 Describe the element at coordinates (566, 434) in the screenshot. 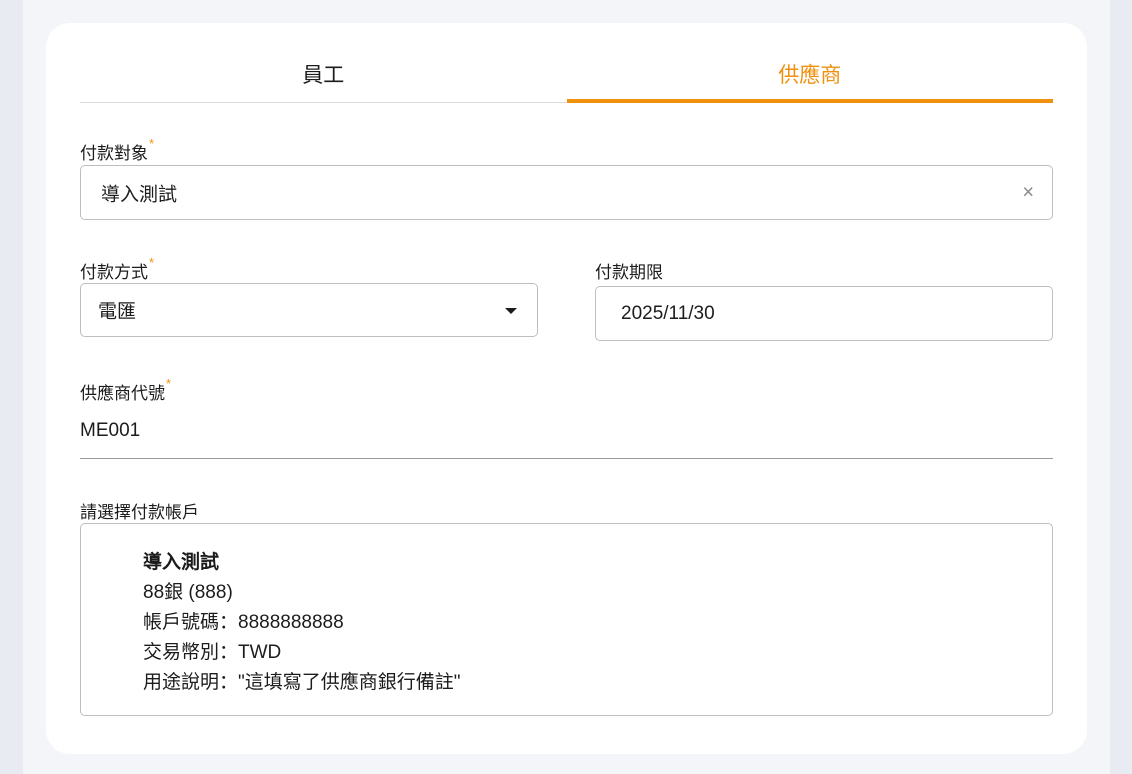

I see `vendor-code-field: ME001` at that location.